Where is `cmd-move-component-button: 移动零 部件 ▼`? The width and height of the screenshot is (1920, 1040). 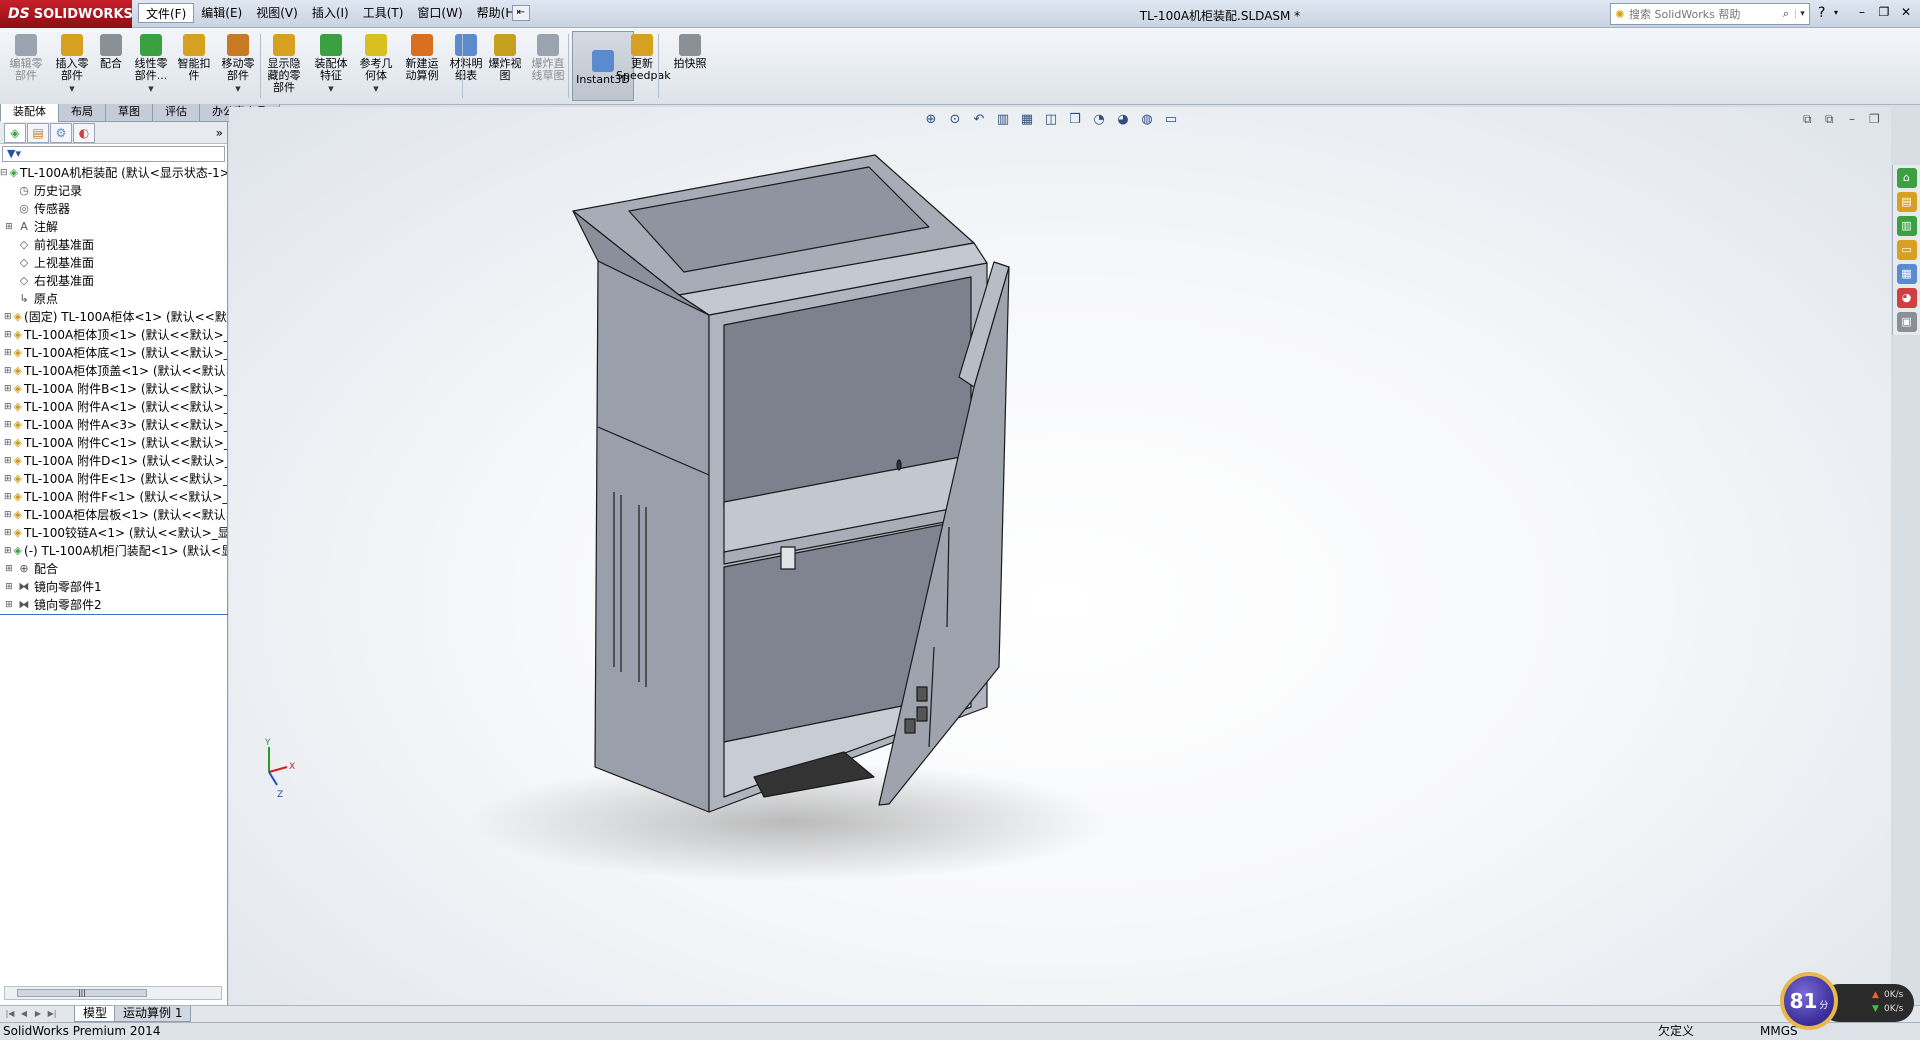
cmd-move-component-button: 移动零 部件 ▼ is located at coordinates (238, 68).